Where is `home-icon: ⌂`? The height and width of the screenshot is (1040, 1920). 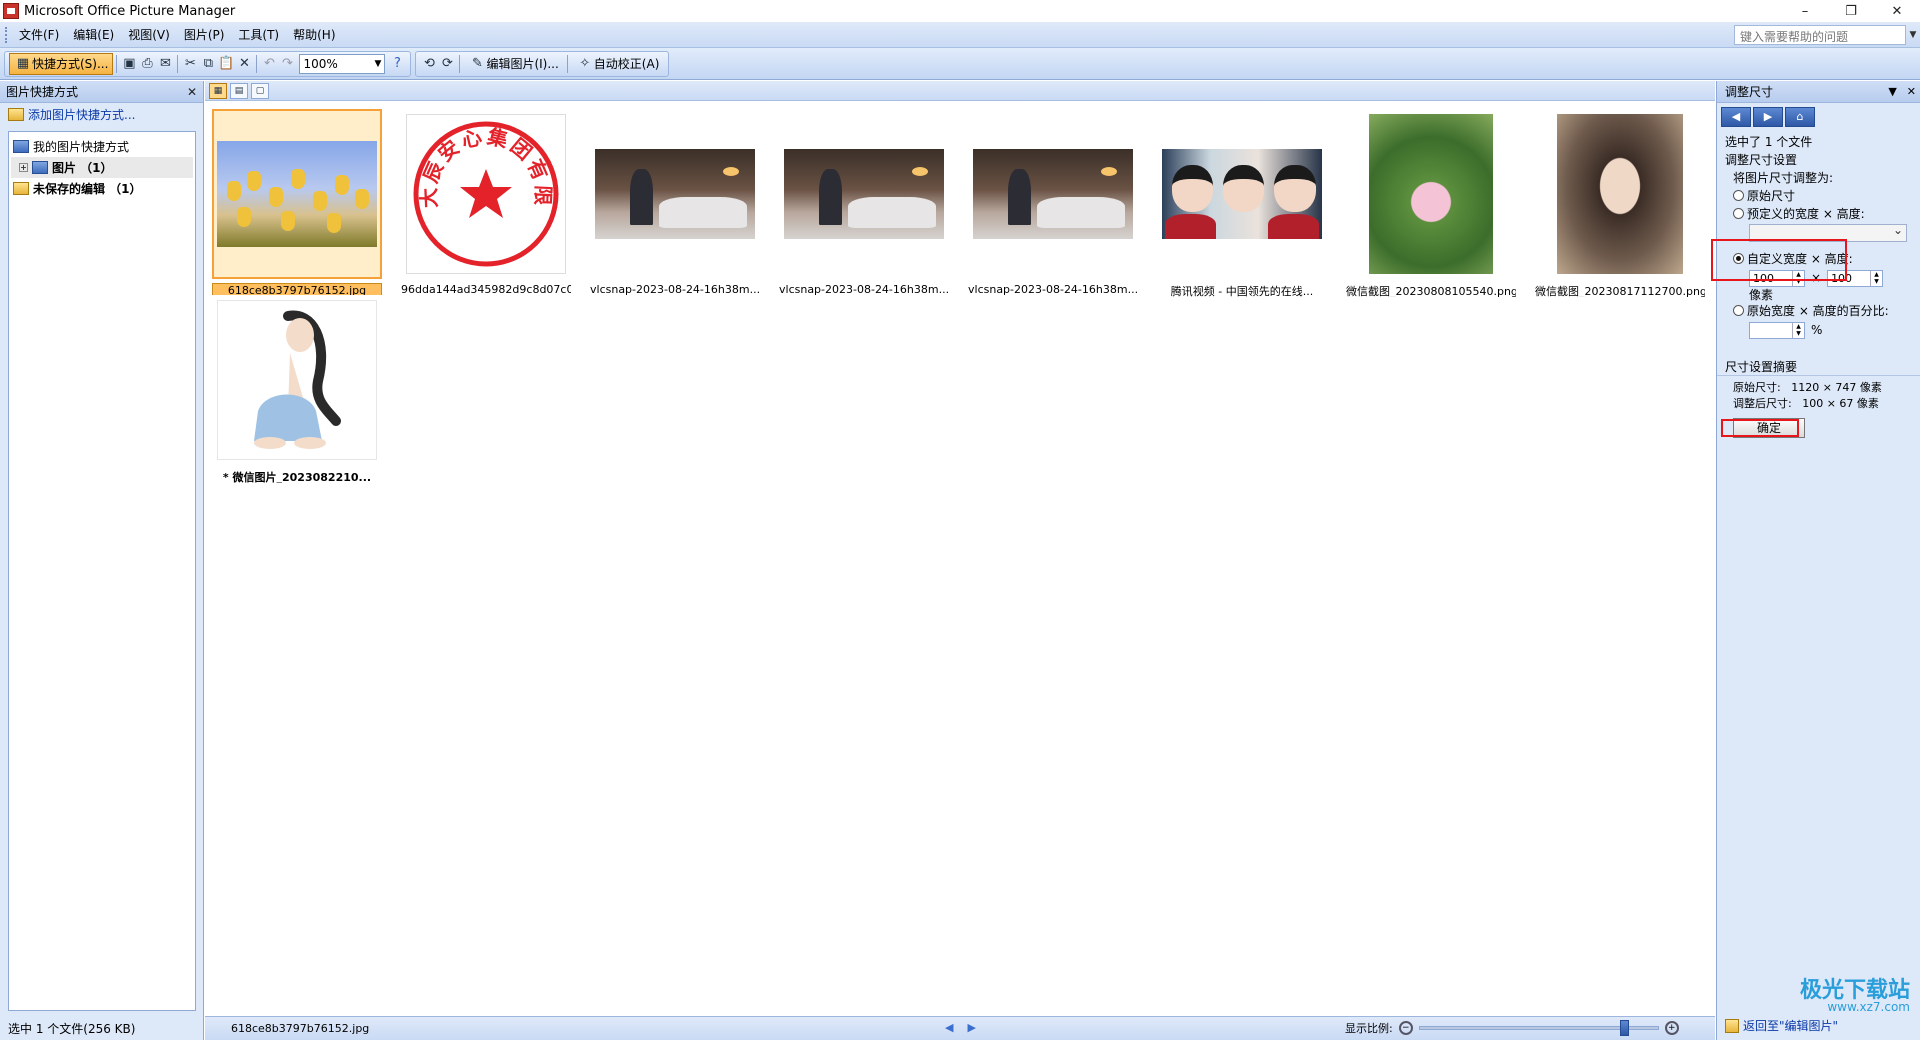 home-icon: ⌂ is located at coordinates (1800, 117).